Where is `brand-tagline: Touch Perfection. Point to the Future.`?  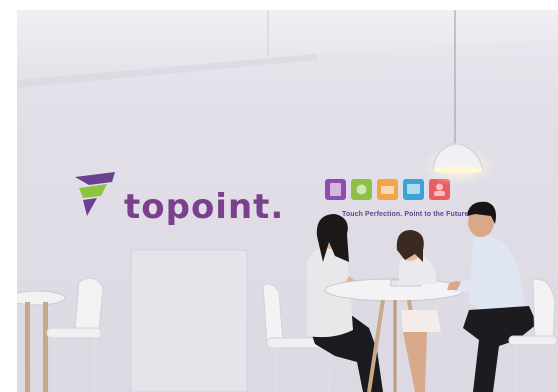
brand-tagline: Touch Perfection. Point to the Future. is located at coordinates (406, 214).